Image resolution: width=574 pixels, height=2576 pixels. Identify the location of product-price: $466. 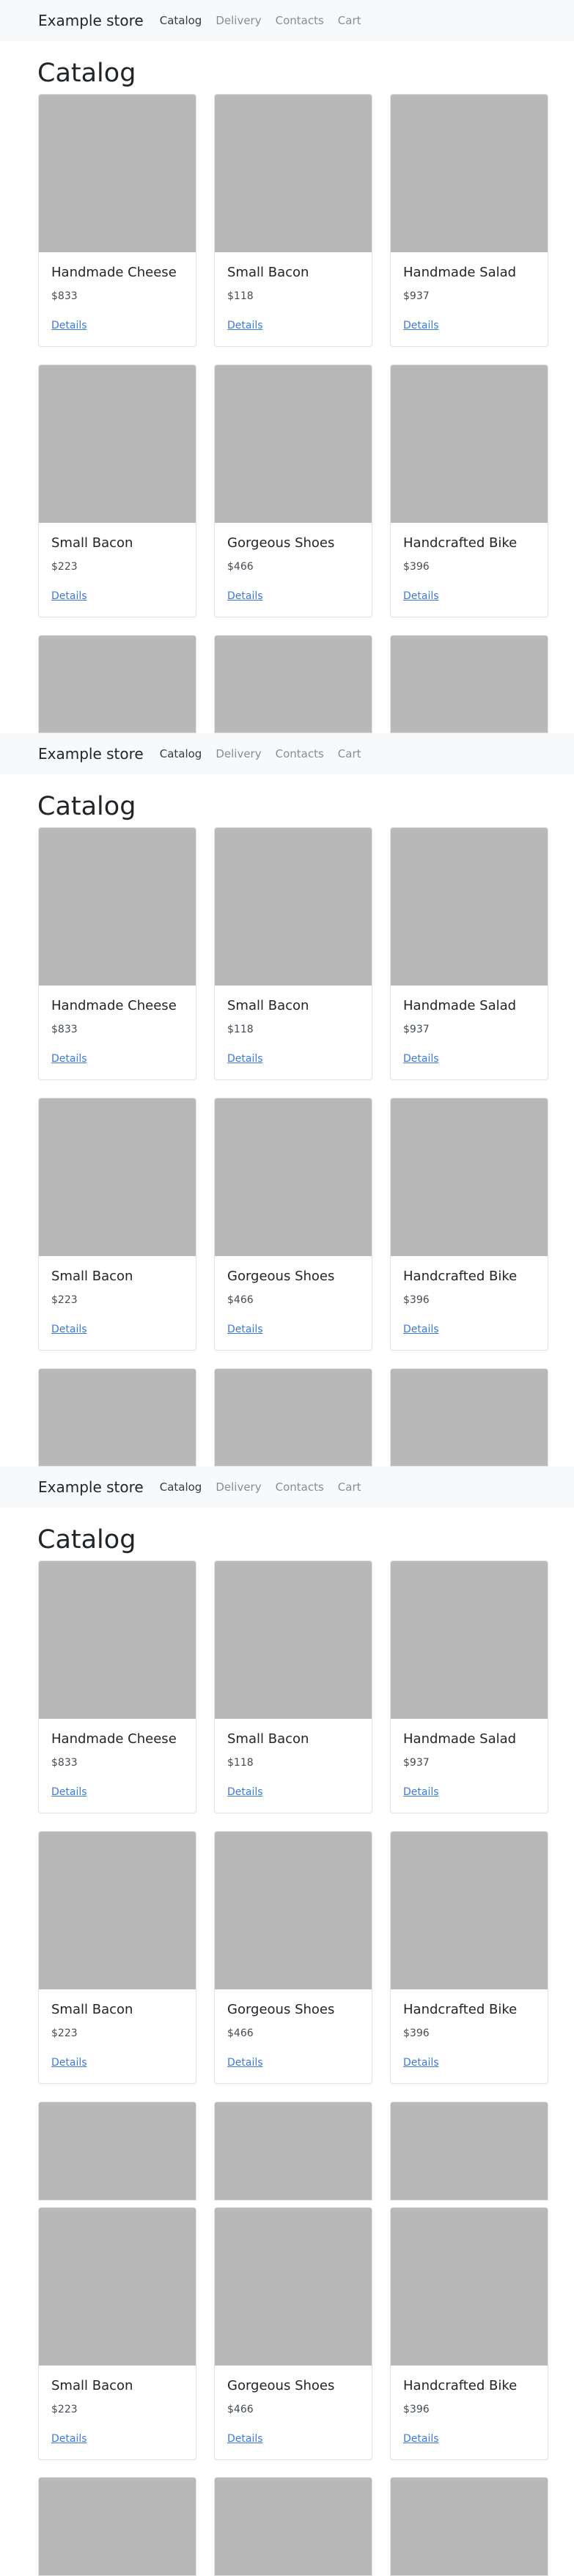
(240, 2034).